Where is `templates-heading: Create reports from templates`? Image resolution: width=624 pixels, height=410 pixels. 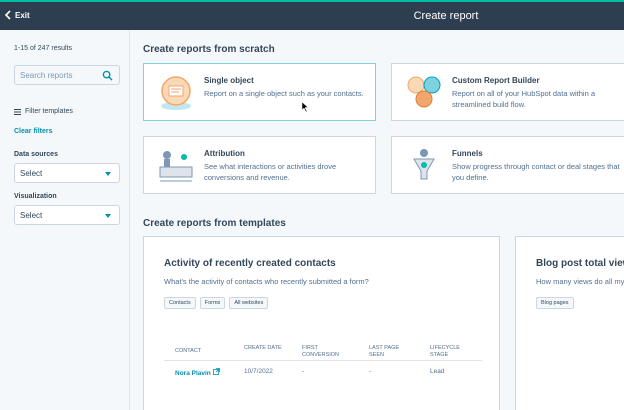
templates-heading: Create reports from templates is located at coordinates (214, 223).